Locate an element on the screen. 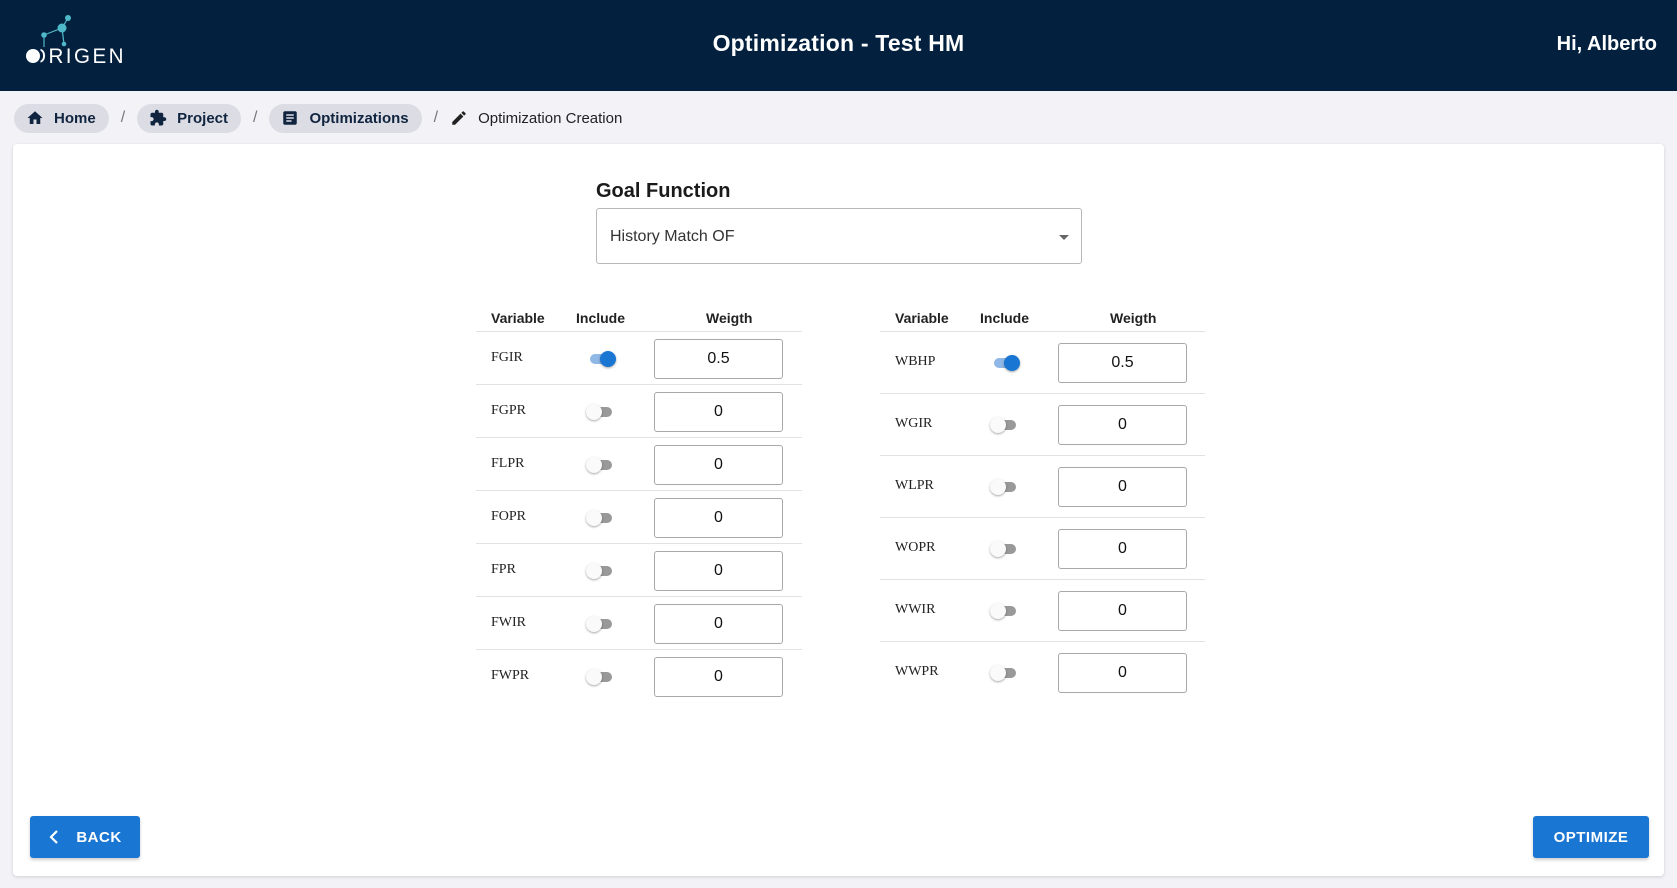  variable-name: FGIR is located at coordinates (507, 357).